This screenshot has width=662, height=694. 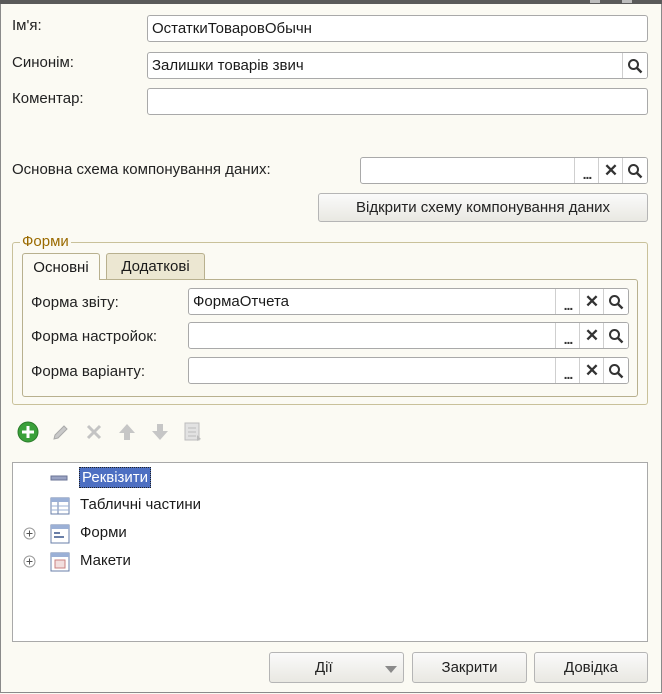 I want to click on synonym-label: Синонім:, so click(x=43, y=62).